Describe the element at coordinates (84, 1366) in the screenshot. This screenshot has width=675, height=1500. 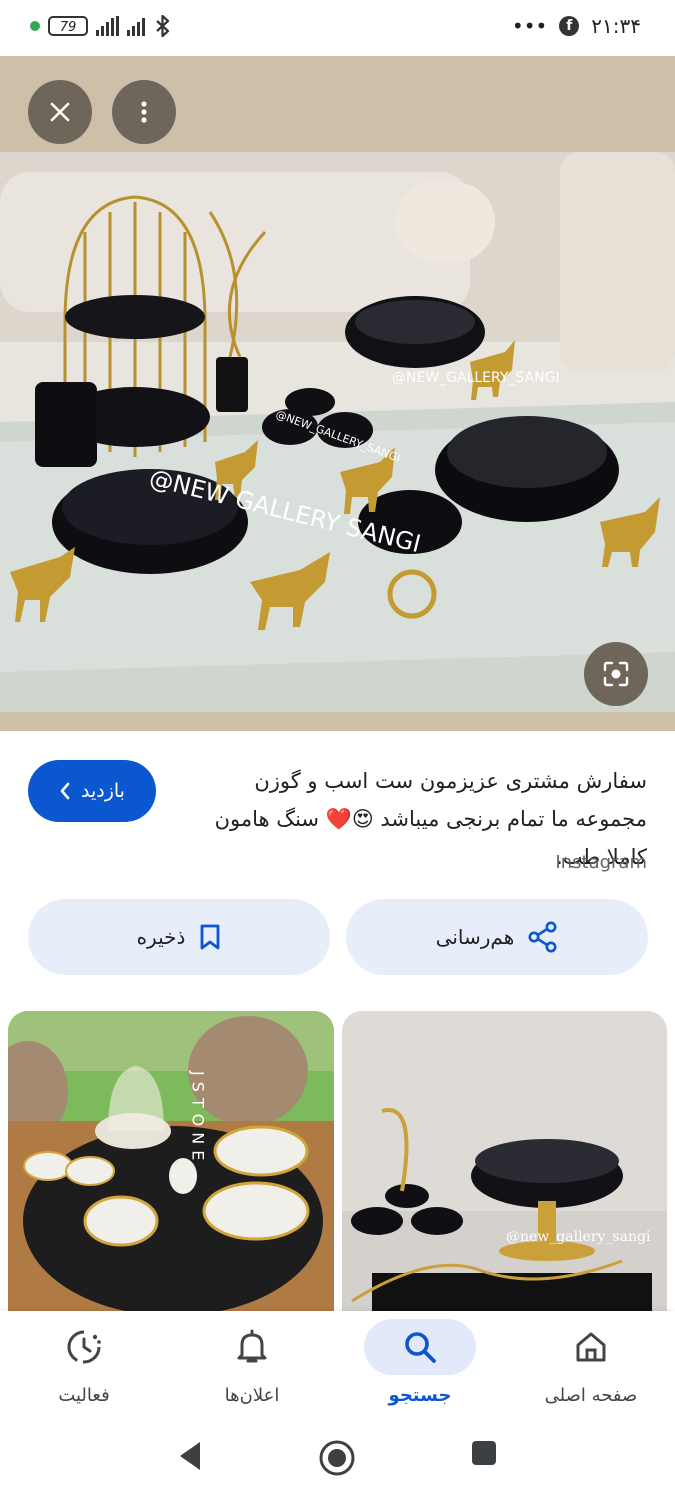
I see `nav-activity: فعالیت` at that location.